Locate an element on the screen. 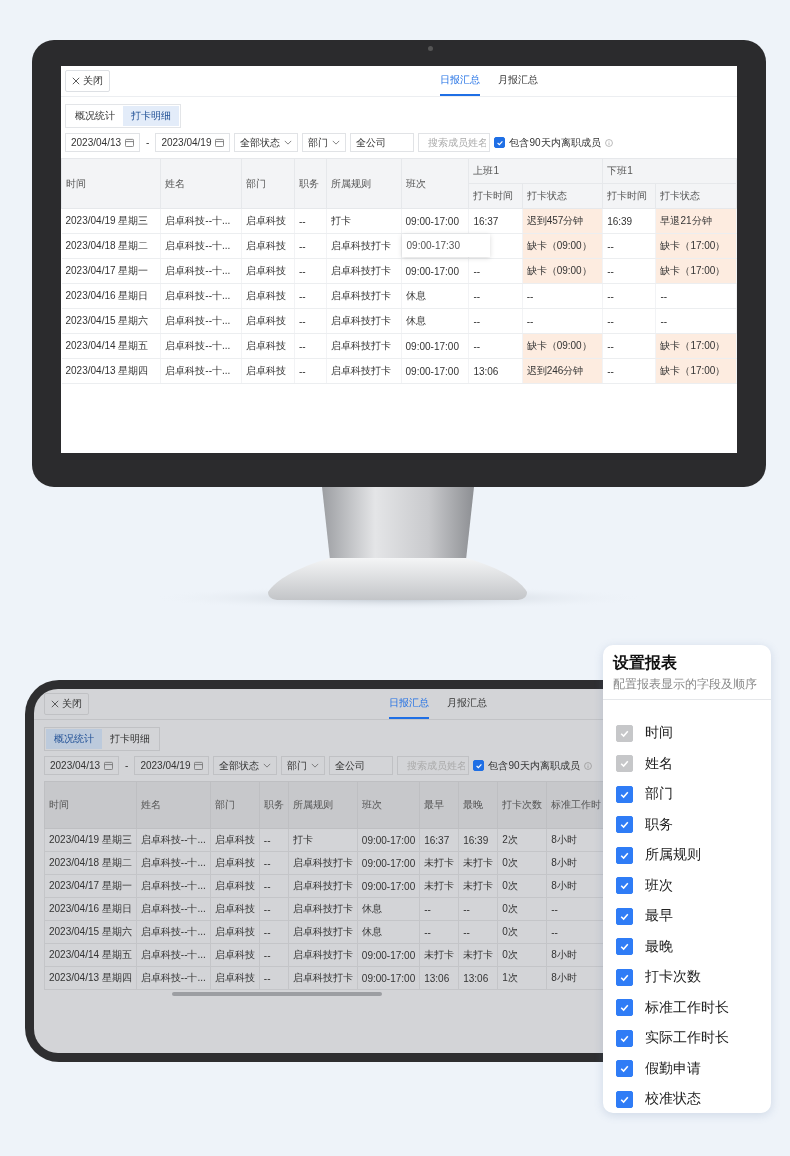 Image resolution: width=790 pixels, height=1156 pixels. report-tab: 日报汇总 is located at coordinates (460, 81).